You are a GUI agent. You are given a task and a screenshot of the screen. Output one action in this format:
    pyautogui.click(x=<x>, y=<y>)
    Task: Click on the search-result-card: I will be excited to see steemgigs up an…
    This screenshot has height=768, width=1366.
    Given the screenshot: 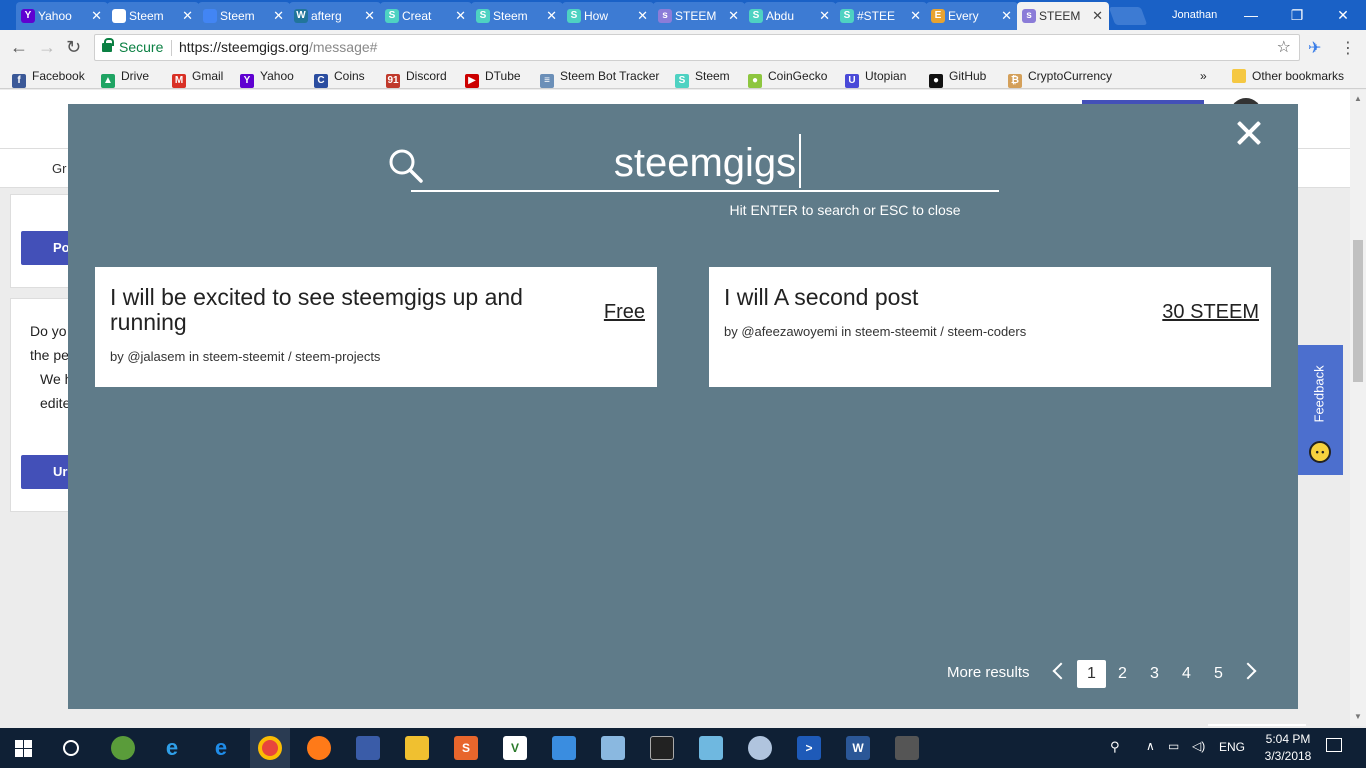 What is the action you would take?
    pyautogui.click(x=376, y=327)
    